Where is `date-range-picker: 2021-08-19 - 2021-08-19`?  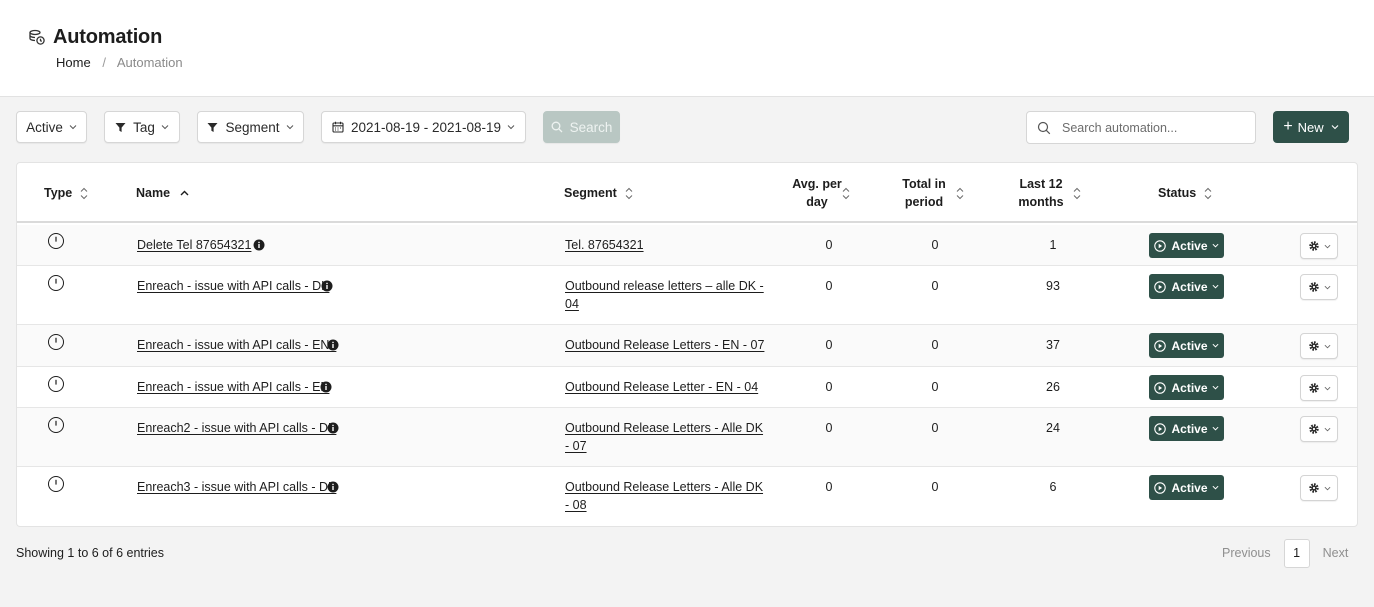 date-range-picker: 2021-08-19 - 2021-08-19 is located at coordinates (423, 127).